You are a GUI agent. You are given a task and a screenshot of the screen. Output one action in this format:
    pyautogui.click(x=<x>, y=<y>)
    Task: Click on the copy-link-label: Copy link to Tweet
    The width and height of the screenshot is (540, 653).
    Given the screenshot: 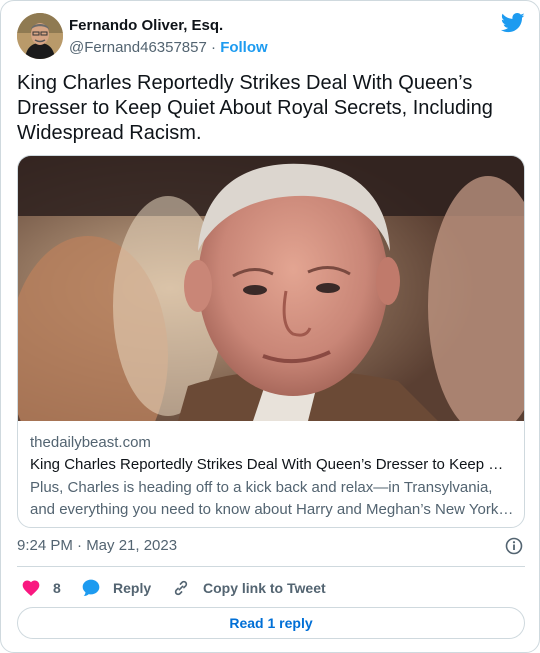 What is the action you would take?
    pyautogui.click(x=264, y=588)
    